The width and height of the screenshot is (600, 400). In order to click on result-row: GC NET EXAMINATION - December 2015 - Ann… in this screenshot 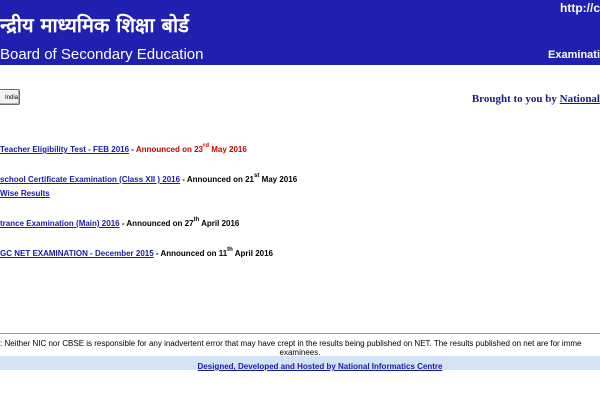, I will do `click(136, 252)`.